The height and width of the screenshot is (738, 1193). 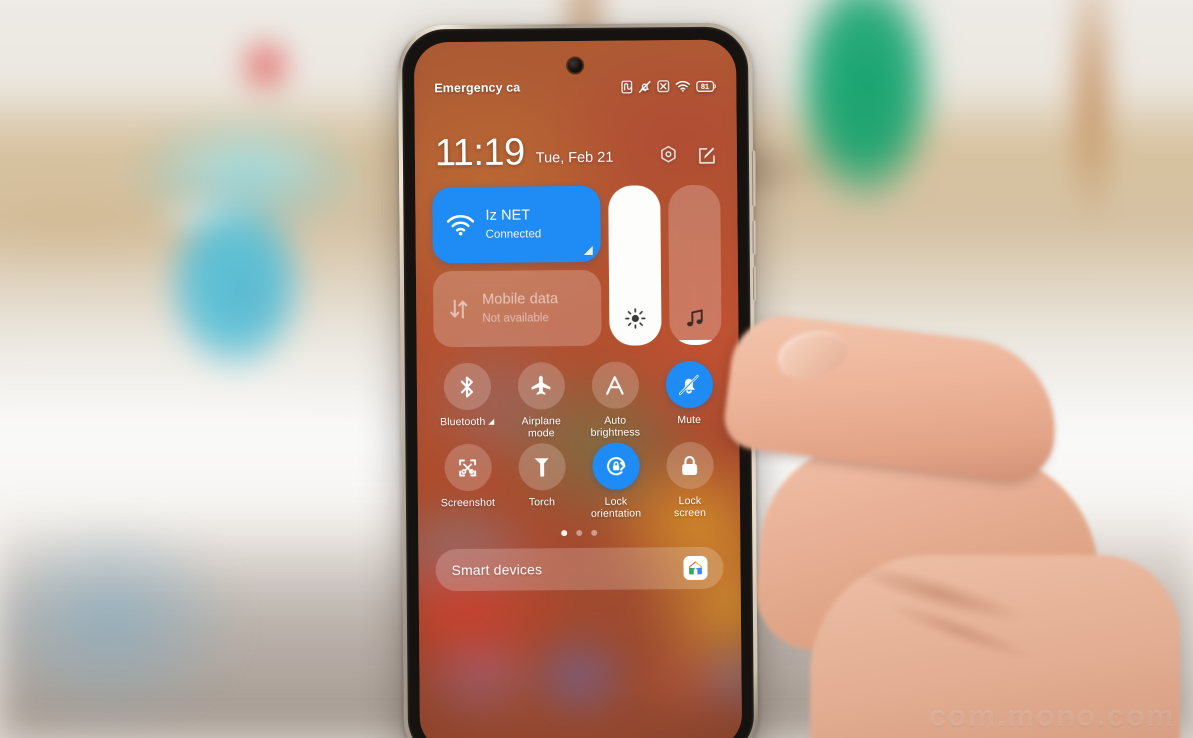 I want to click on rotation-lock-icon, so click(x=615, y=466).